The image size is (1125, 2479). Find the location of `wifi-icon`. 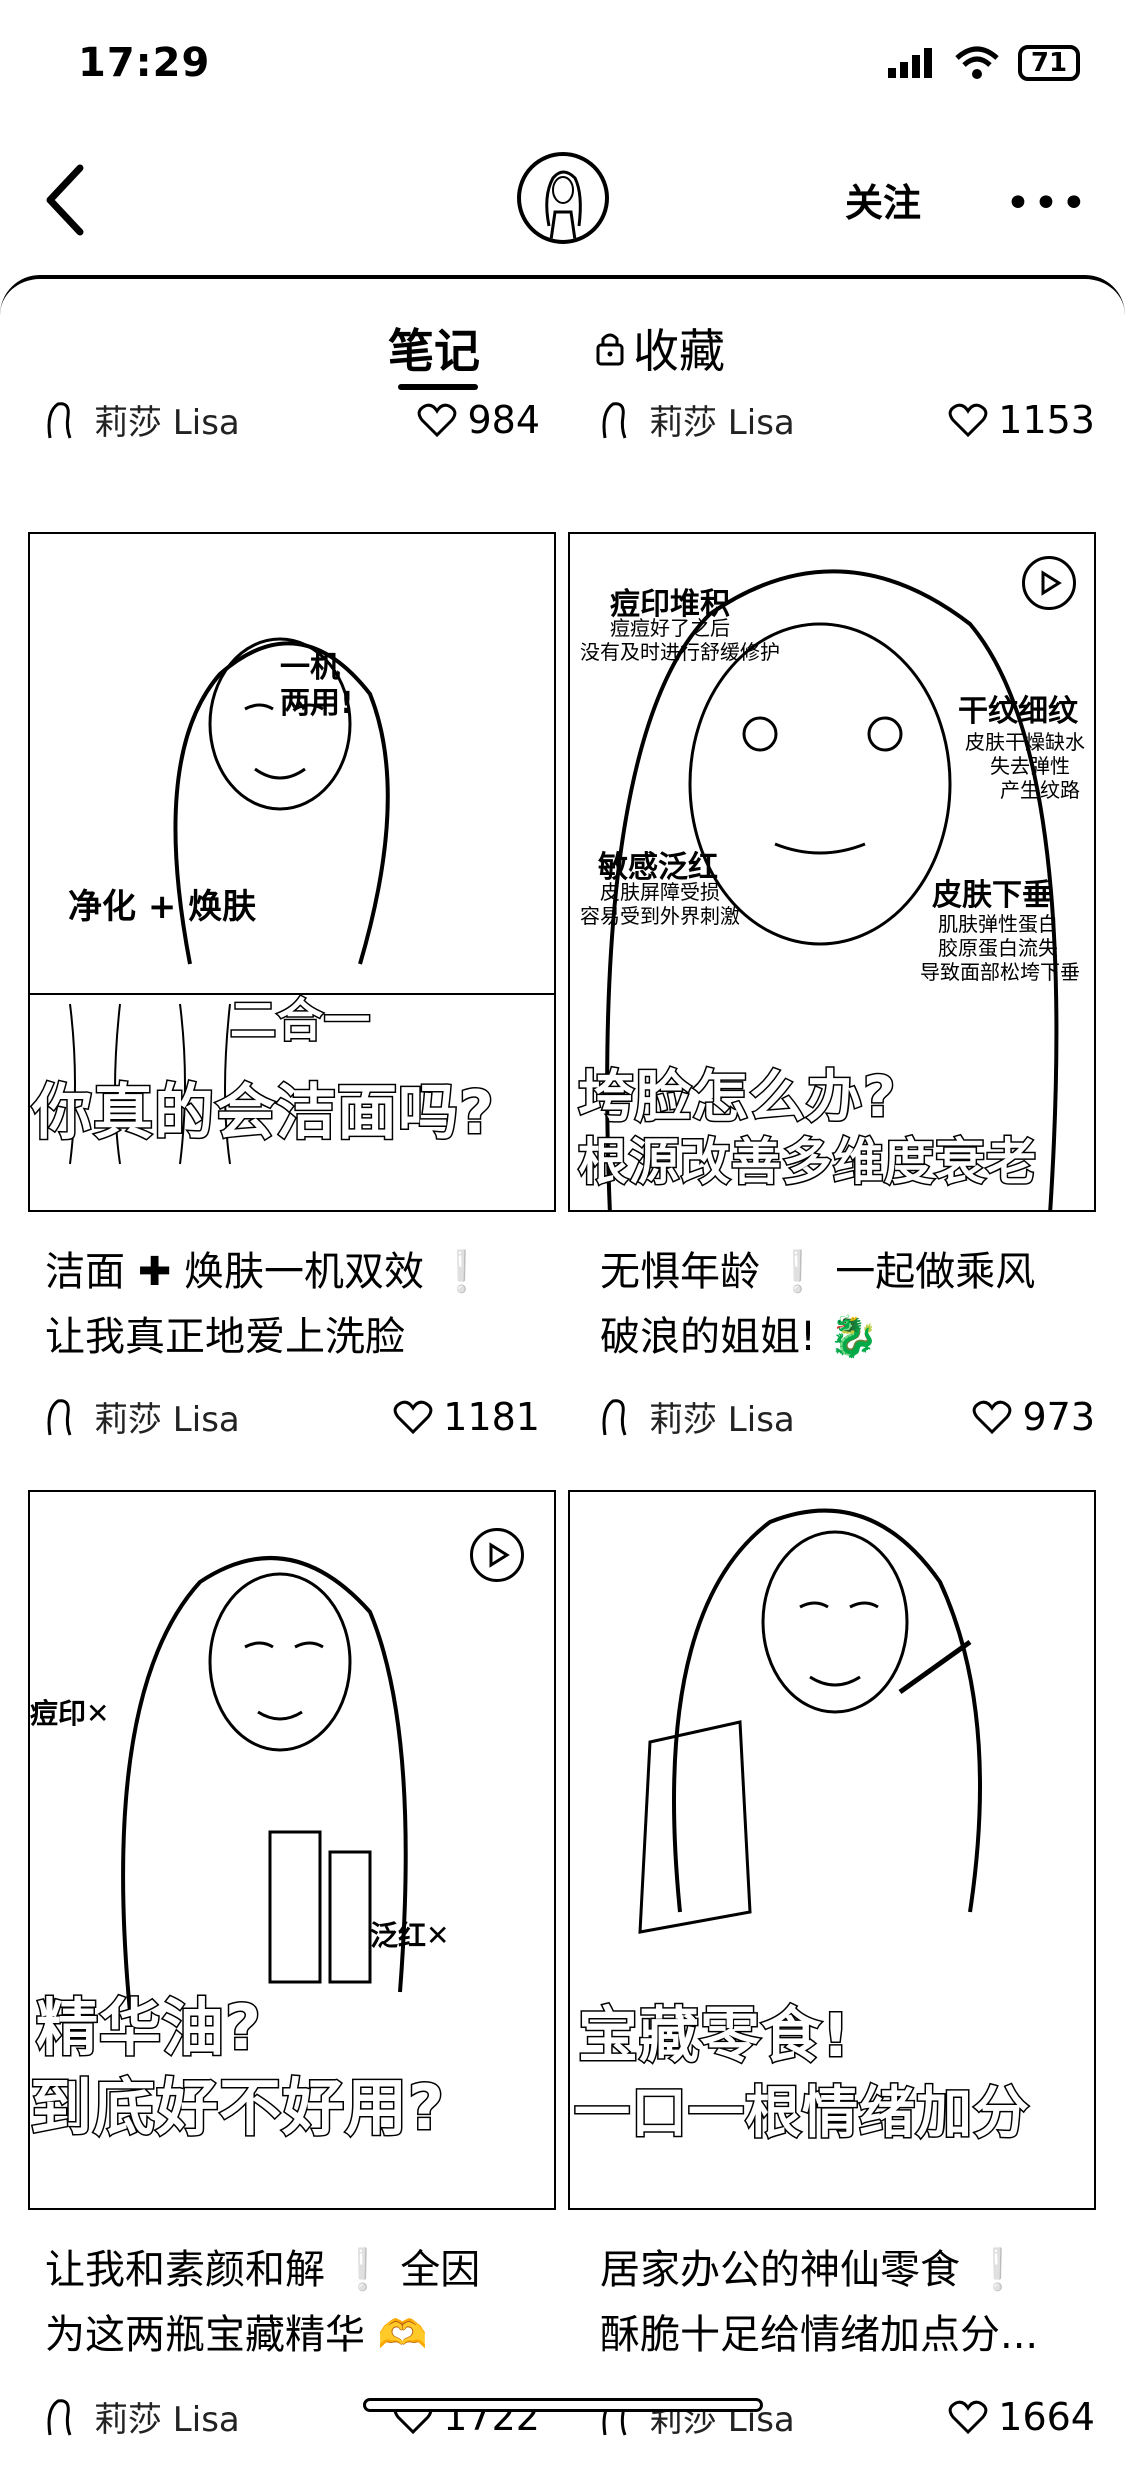

wifi-icon is located at coordinates (977, 62).